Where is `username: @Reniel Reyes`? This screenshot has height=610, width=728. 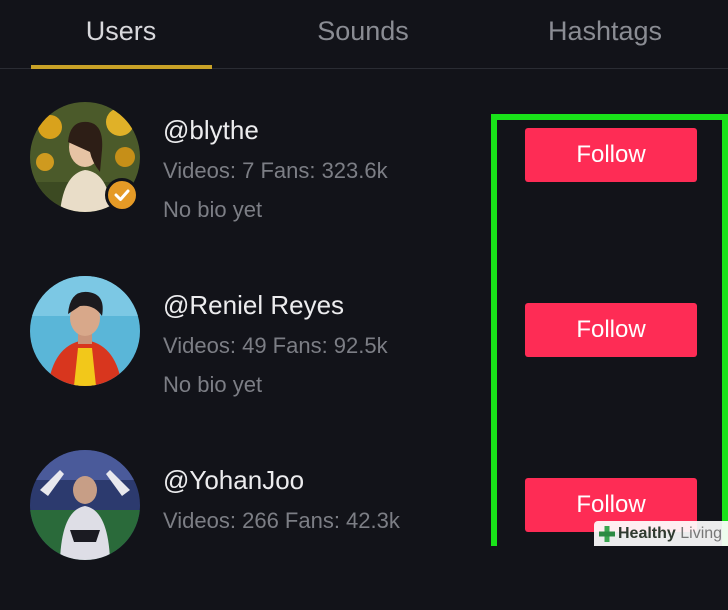 username: @Reniel Reyes is located at coordinates (253, 305).